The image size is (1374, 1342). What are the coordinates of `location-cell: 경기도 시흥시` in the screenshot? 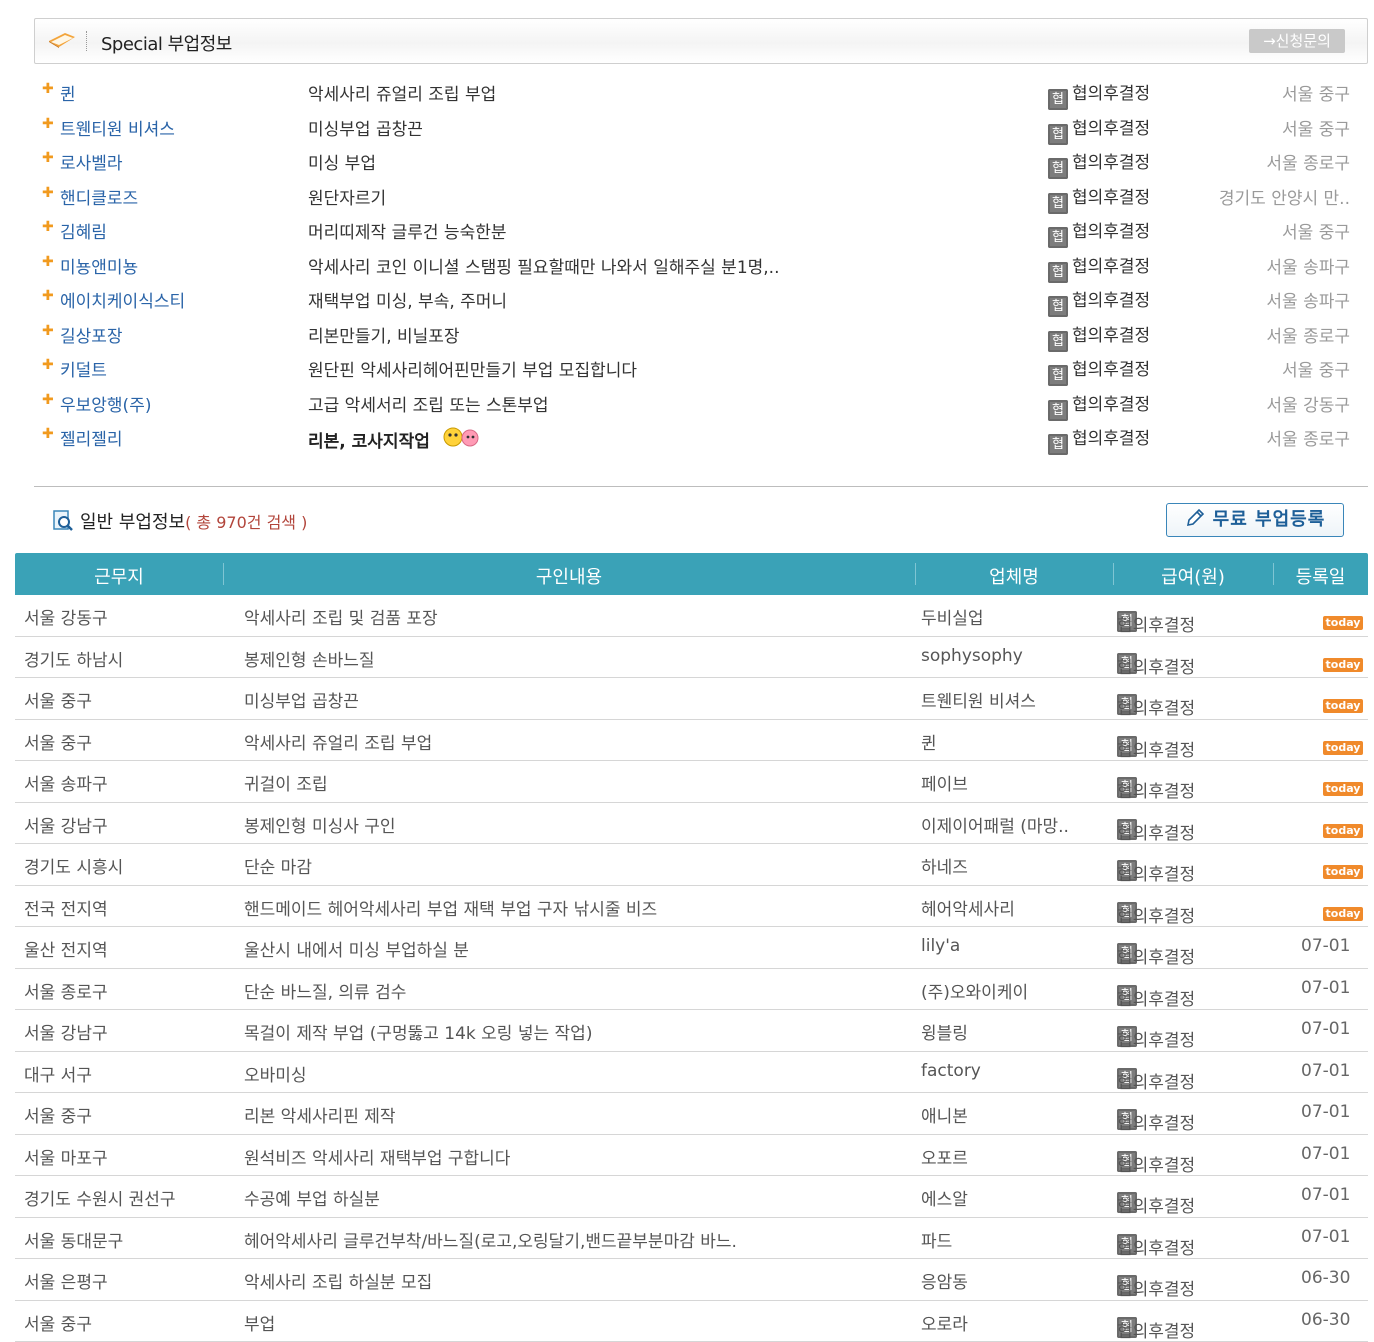 It's located at (73, 865).